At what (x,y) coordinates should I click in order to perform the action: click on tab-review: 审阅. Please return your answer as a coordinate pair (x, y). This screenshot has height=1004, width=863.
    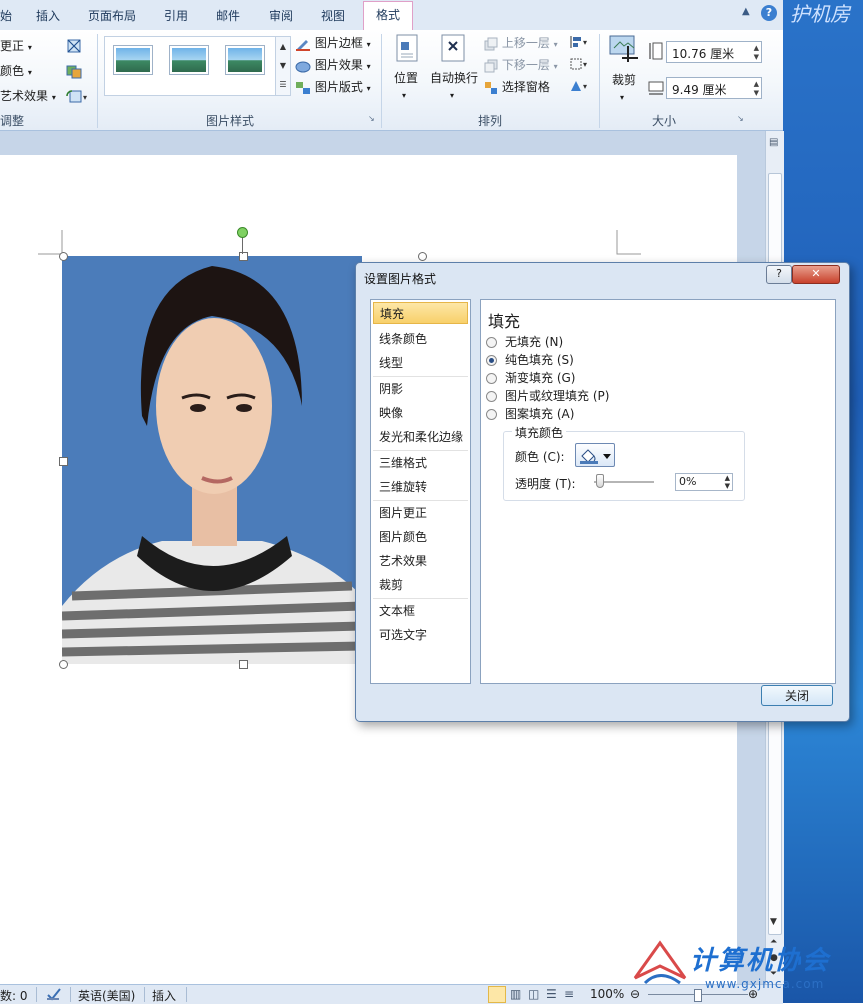
    Looking at the image, I should click on (281, 16).